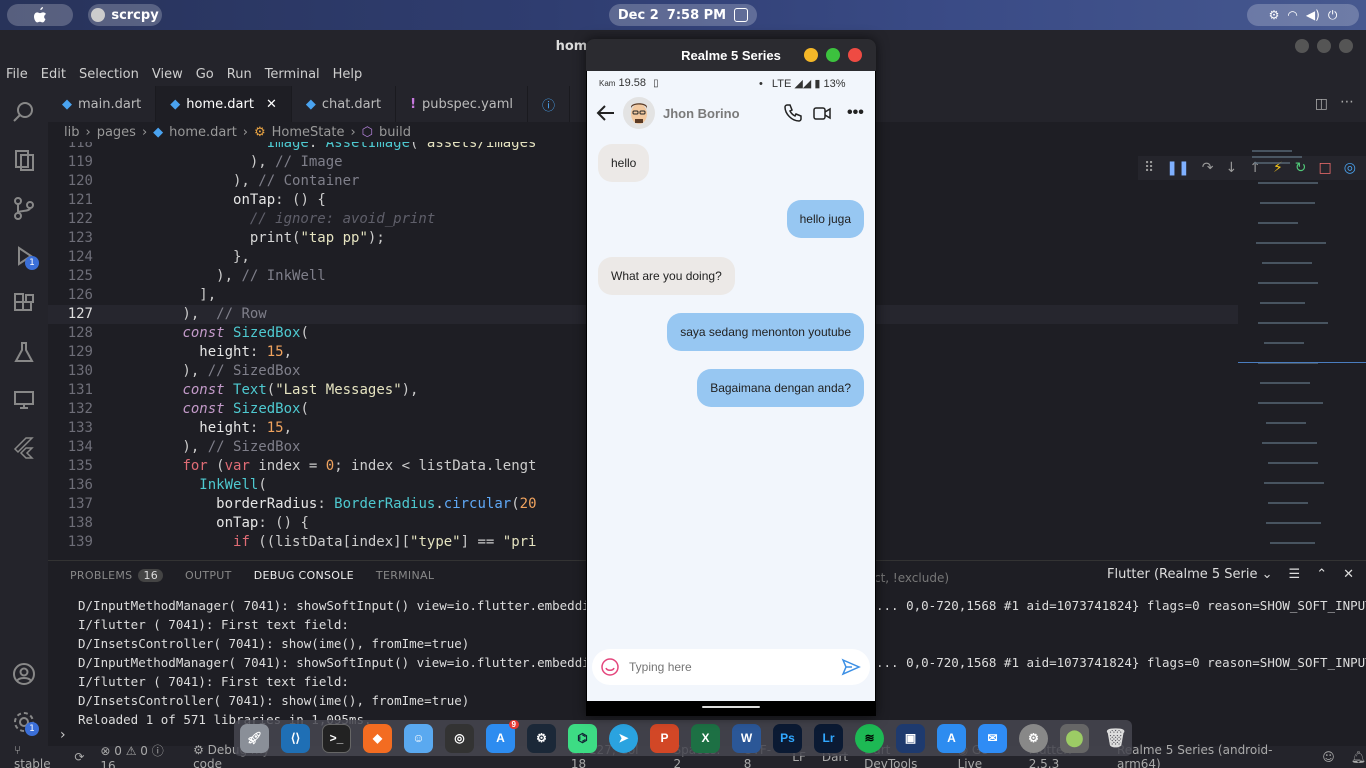  Describe the element at coordinates (24, 448) in the screenshot. I see `flutter-icon` at that location.